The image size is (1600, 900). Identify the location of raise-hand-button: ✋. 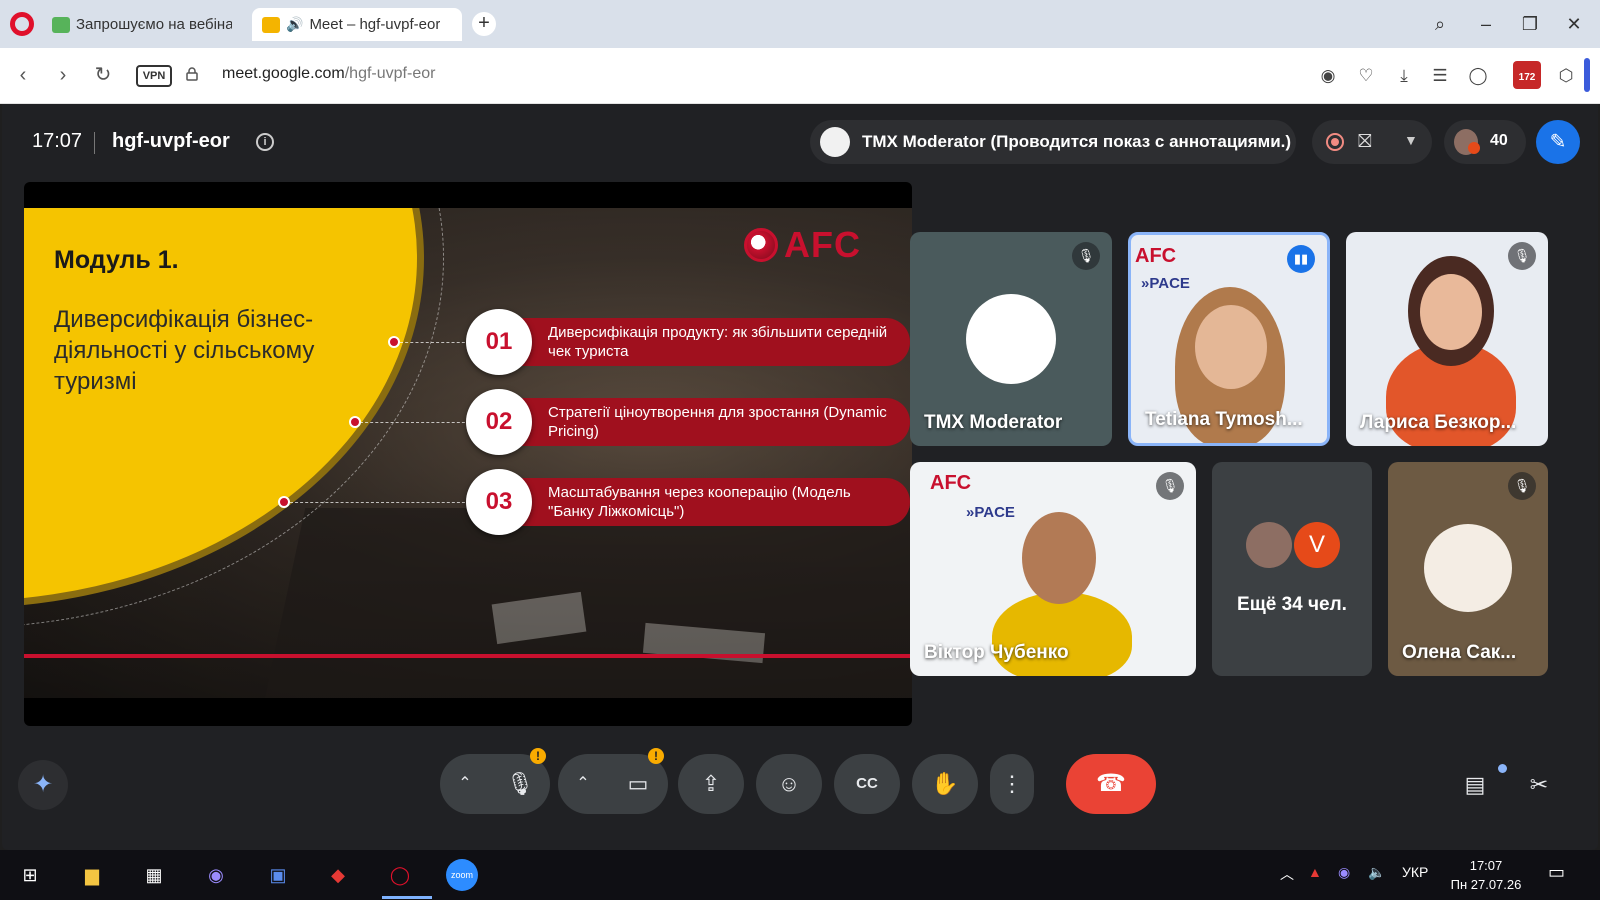
(945, 784).